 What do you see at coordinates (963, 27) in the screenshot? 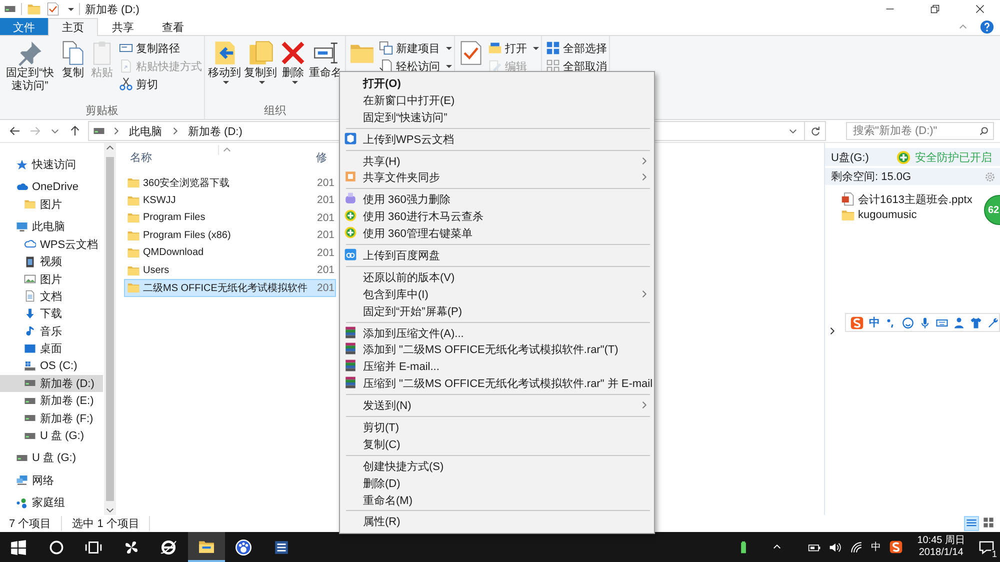
I see `collapse-ribbon-icon` at bounding box center [963, 27].